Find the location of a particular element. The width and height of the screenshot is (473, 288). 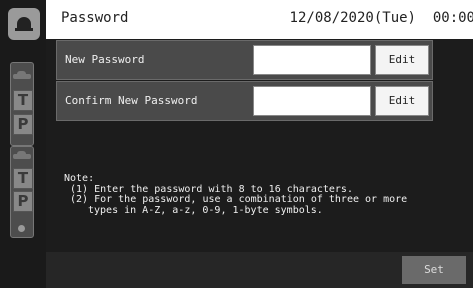

new-password-field is located at coordinates (312, 60).